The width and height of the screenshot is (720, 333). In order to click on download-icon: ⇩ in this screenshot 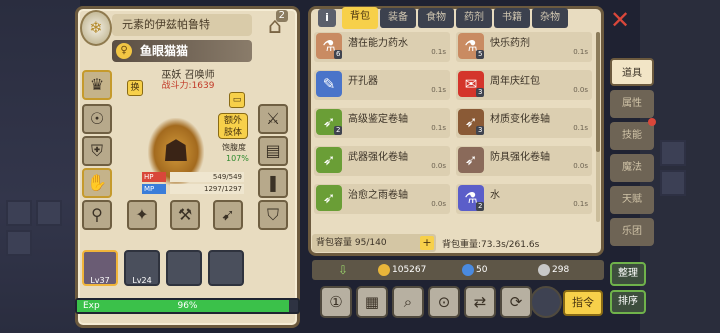, I will do `click(343, 270)`.